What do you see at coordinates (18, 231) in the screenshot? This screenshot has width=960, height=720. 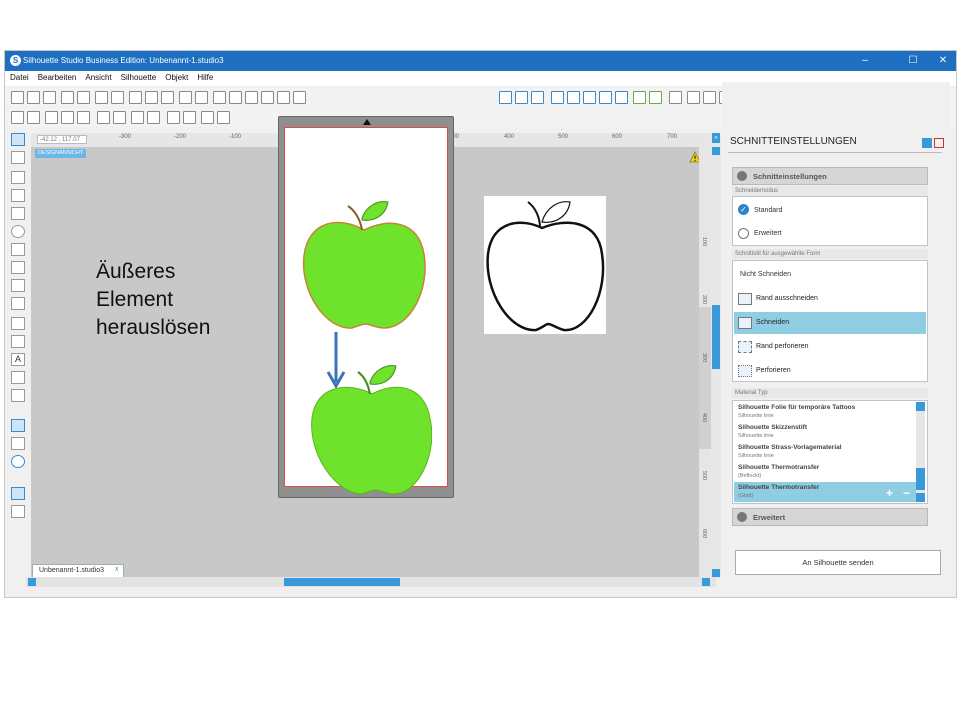 I see `ellipse-tool-icon` at bounding box center [18, 231].